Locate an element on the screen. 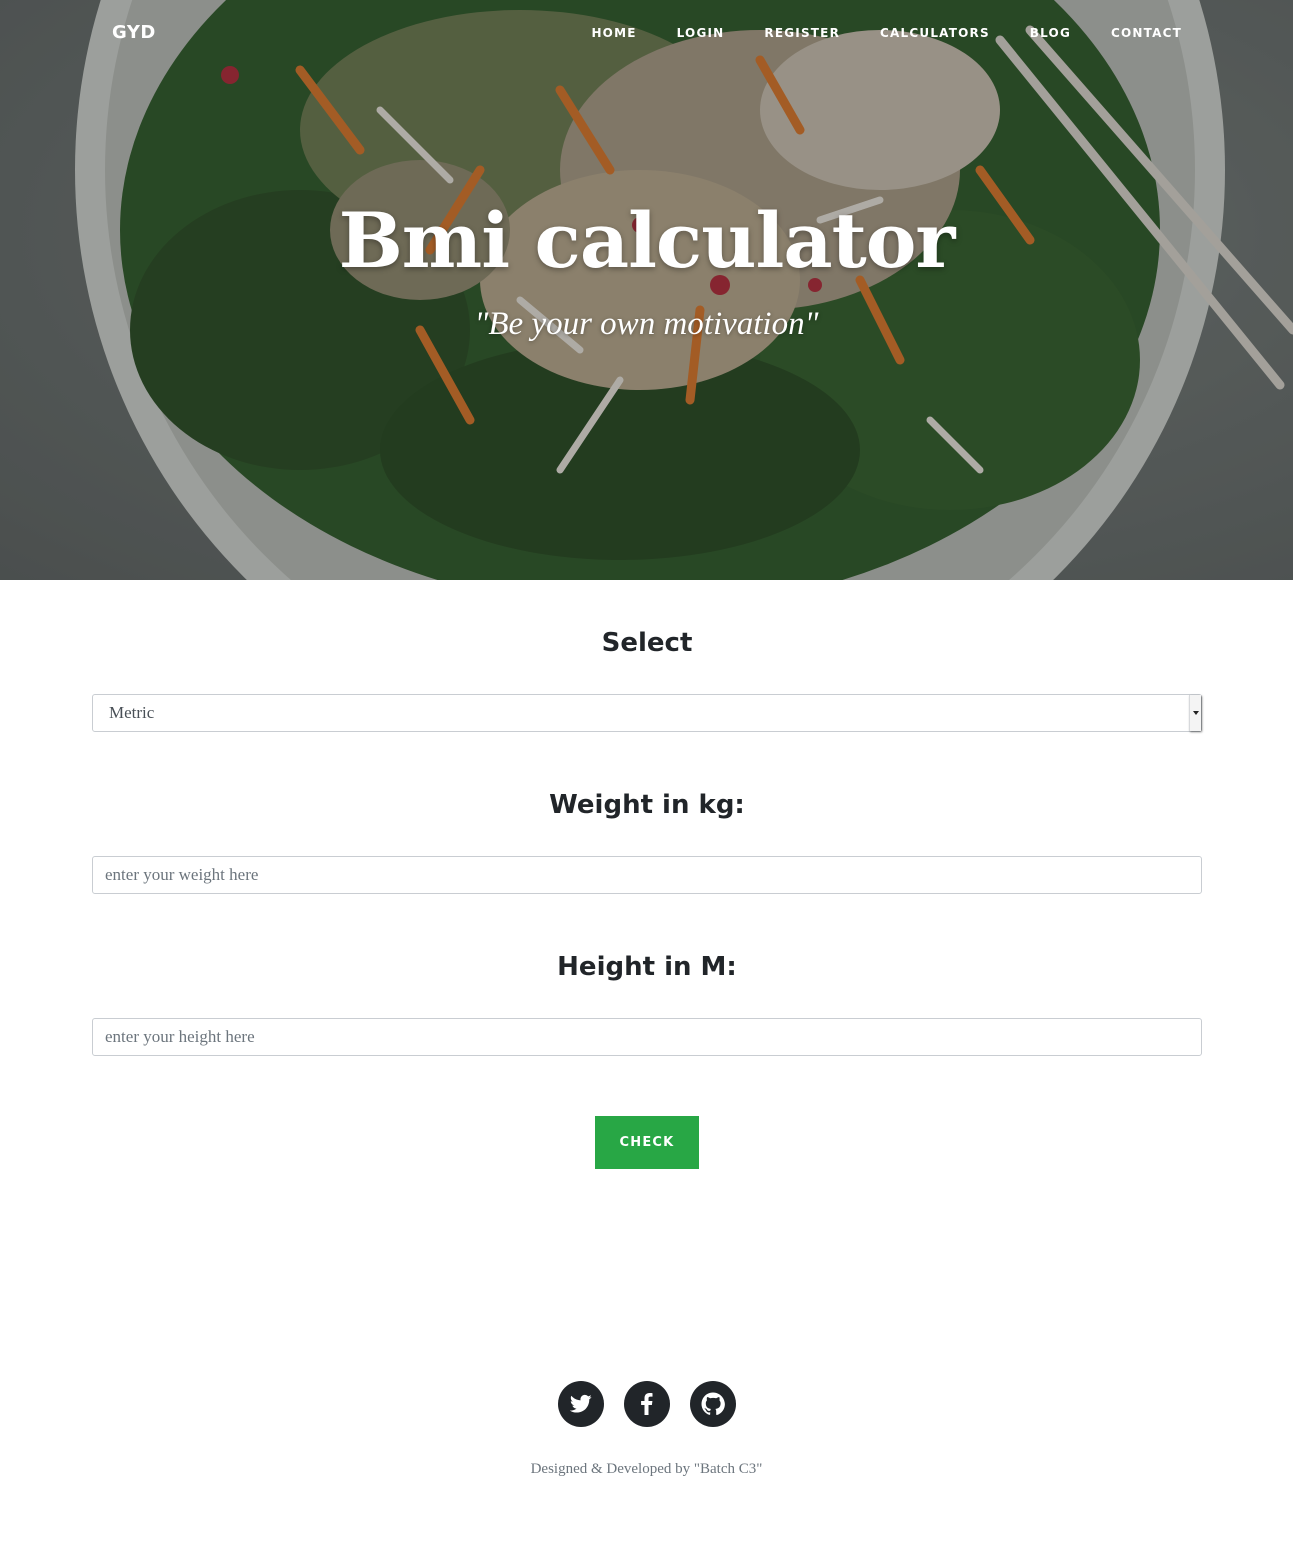 The width and height of the screenshot is (1293, 1547). check-button: CHECK is located at coordinates (647, 1142).